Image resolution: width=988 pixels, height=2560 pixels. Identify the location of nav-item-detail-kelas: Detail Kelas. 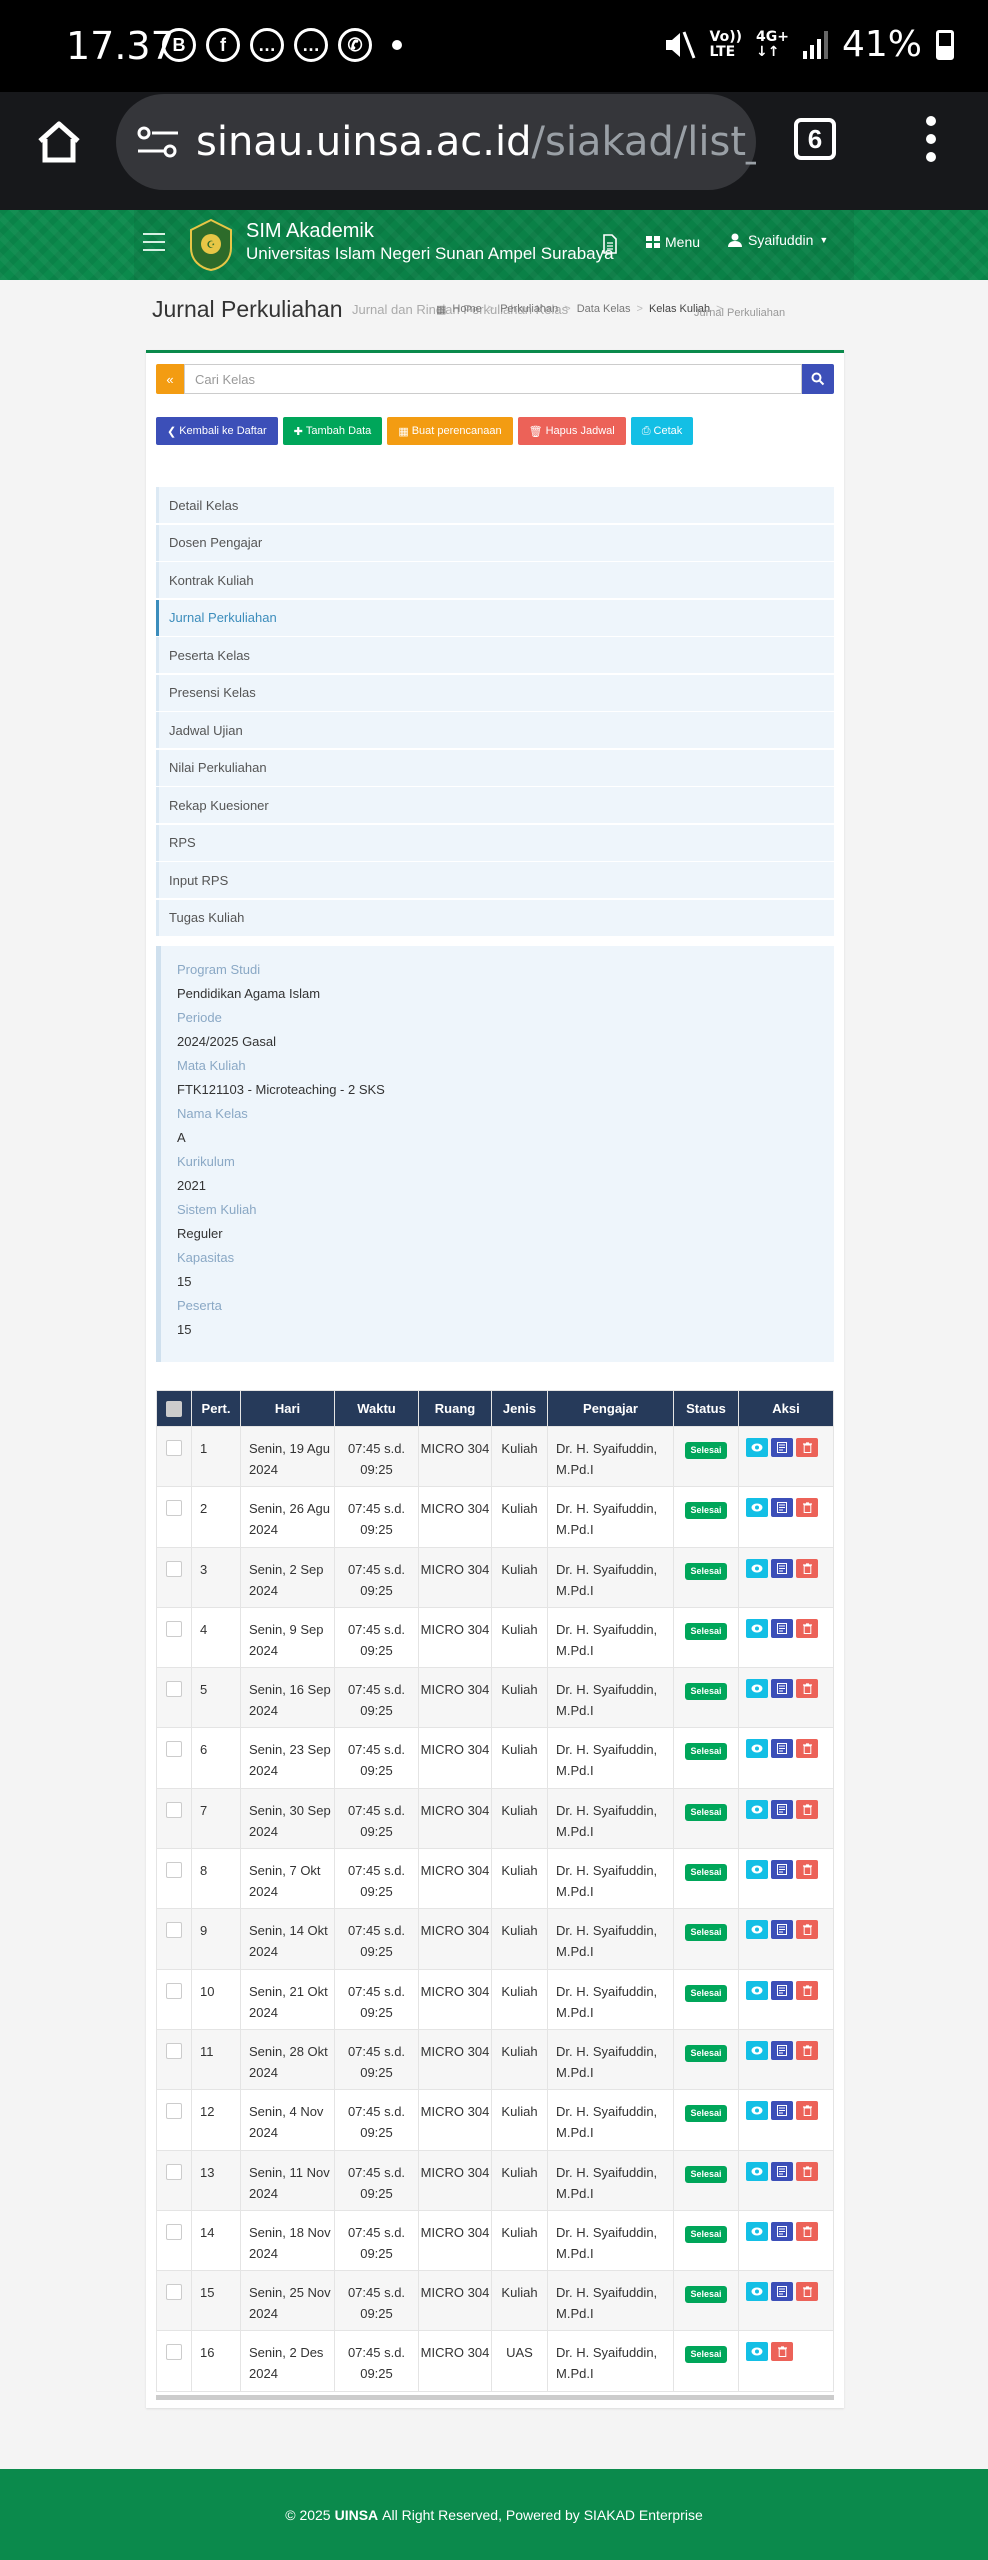
(495, 505).